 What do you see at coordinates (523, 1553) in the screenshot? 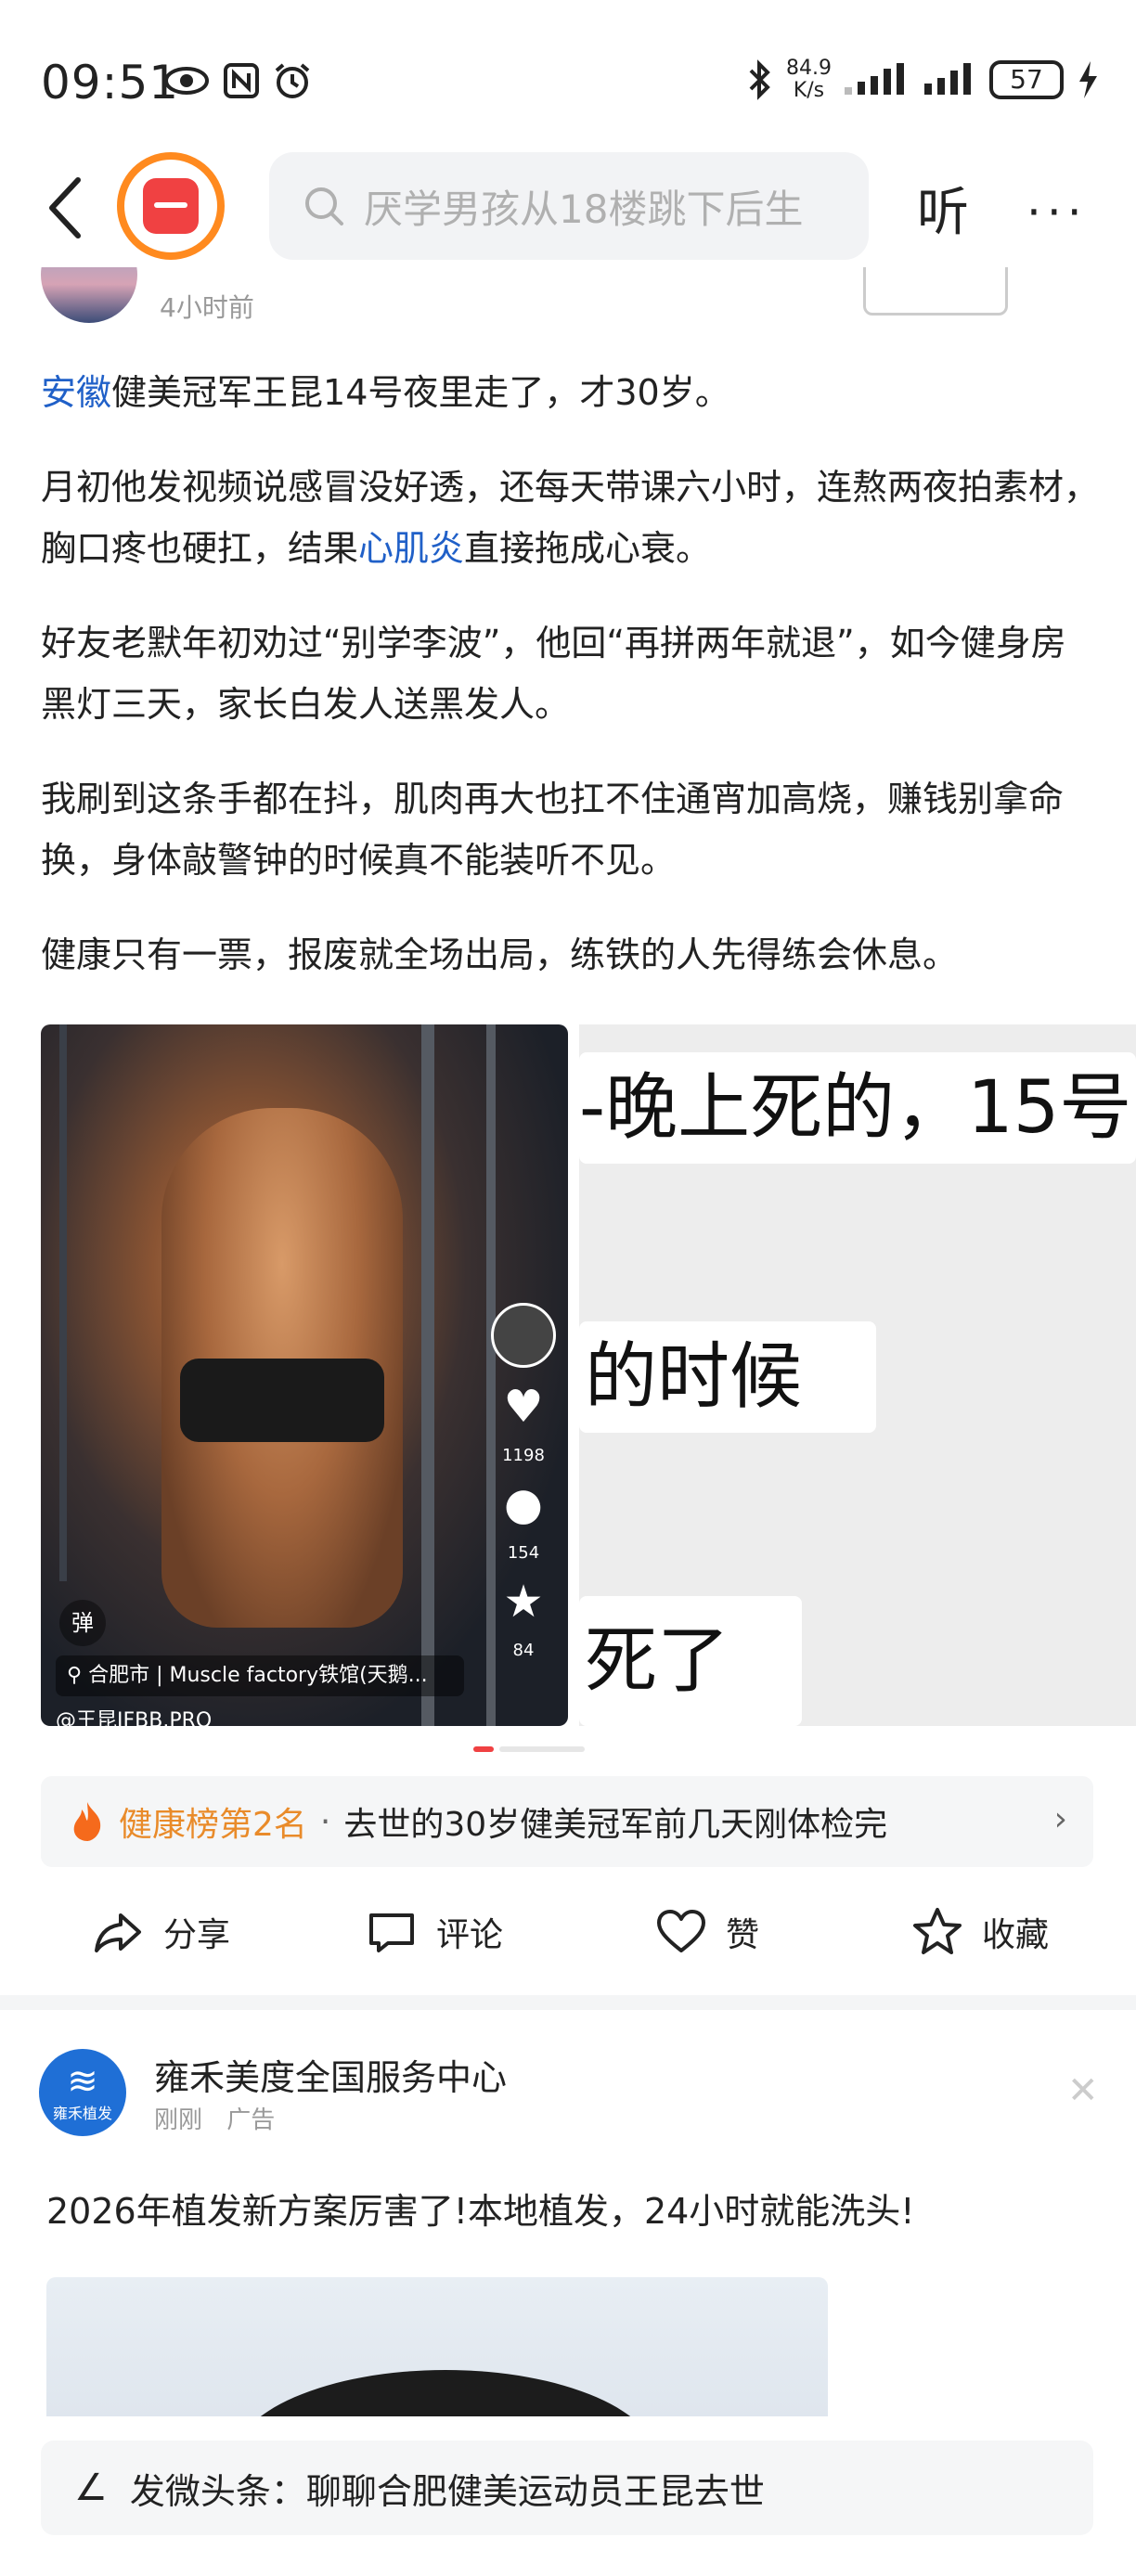
I see `video-comments-count: 154` at bounding box center [523, 1553].